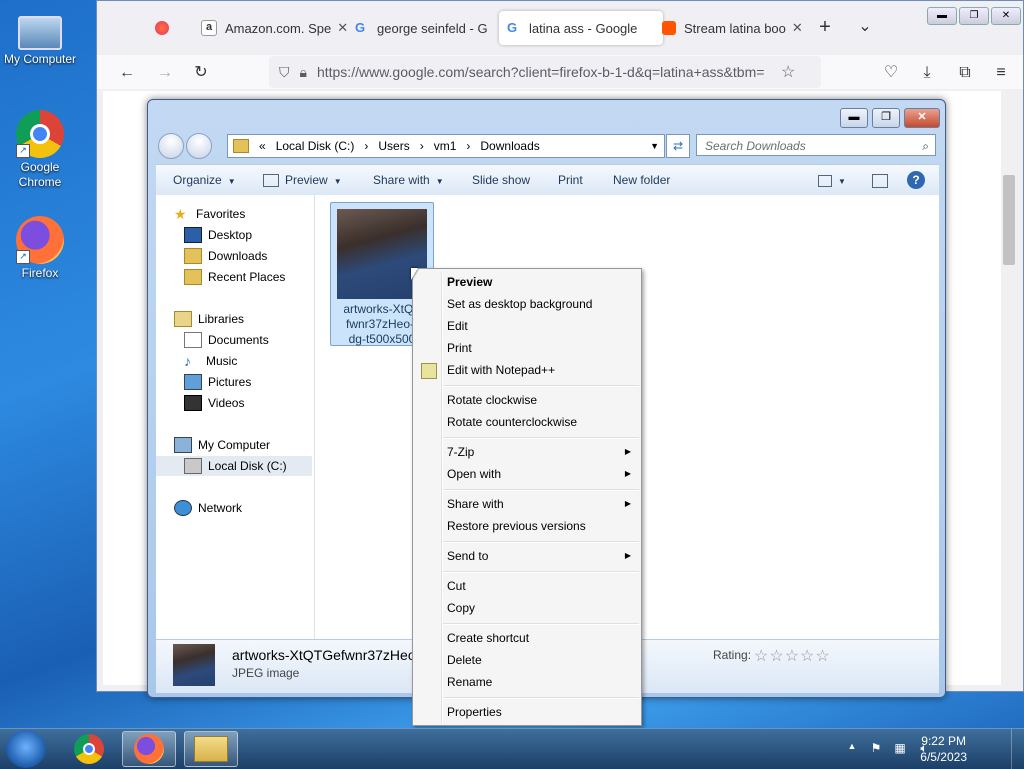 This screenshot has height=769, width=1024. What do you see at coordinates (527, 504) in the screenshot?
I see `menu-item-share-with: Share with ▶` at bounding box center [527, 504].